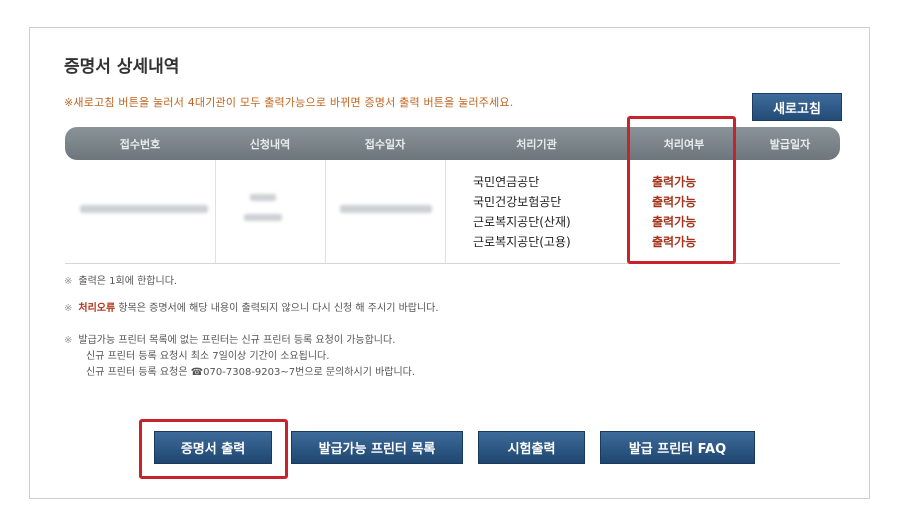 This screenshot has width=898, height=528. What do you see at coordinates (681, 190) in the screenshot?
I see `status-highlight-box` at bounding box center [681, 190].